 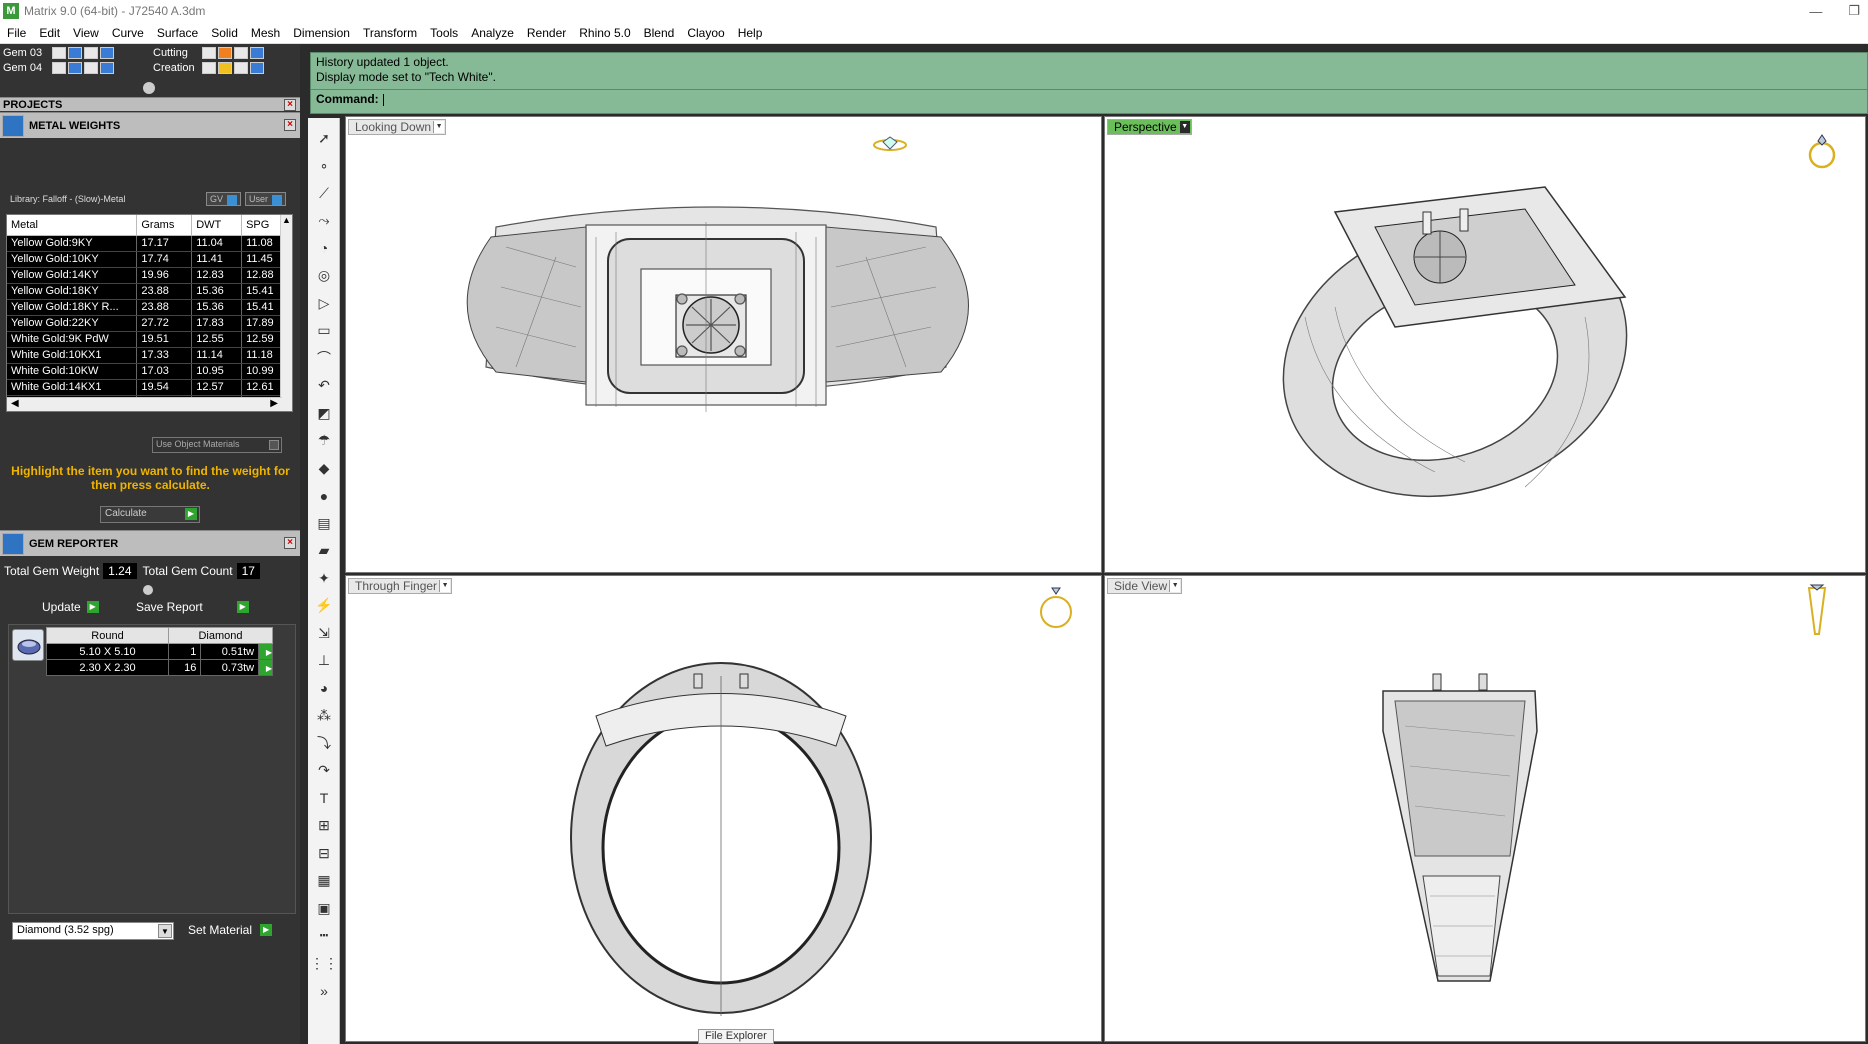 What do you see at coordinates (217, 225) in the screenshot?
I see `column-header-dwt: DWT` at bounding box center [217, 225].